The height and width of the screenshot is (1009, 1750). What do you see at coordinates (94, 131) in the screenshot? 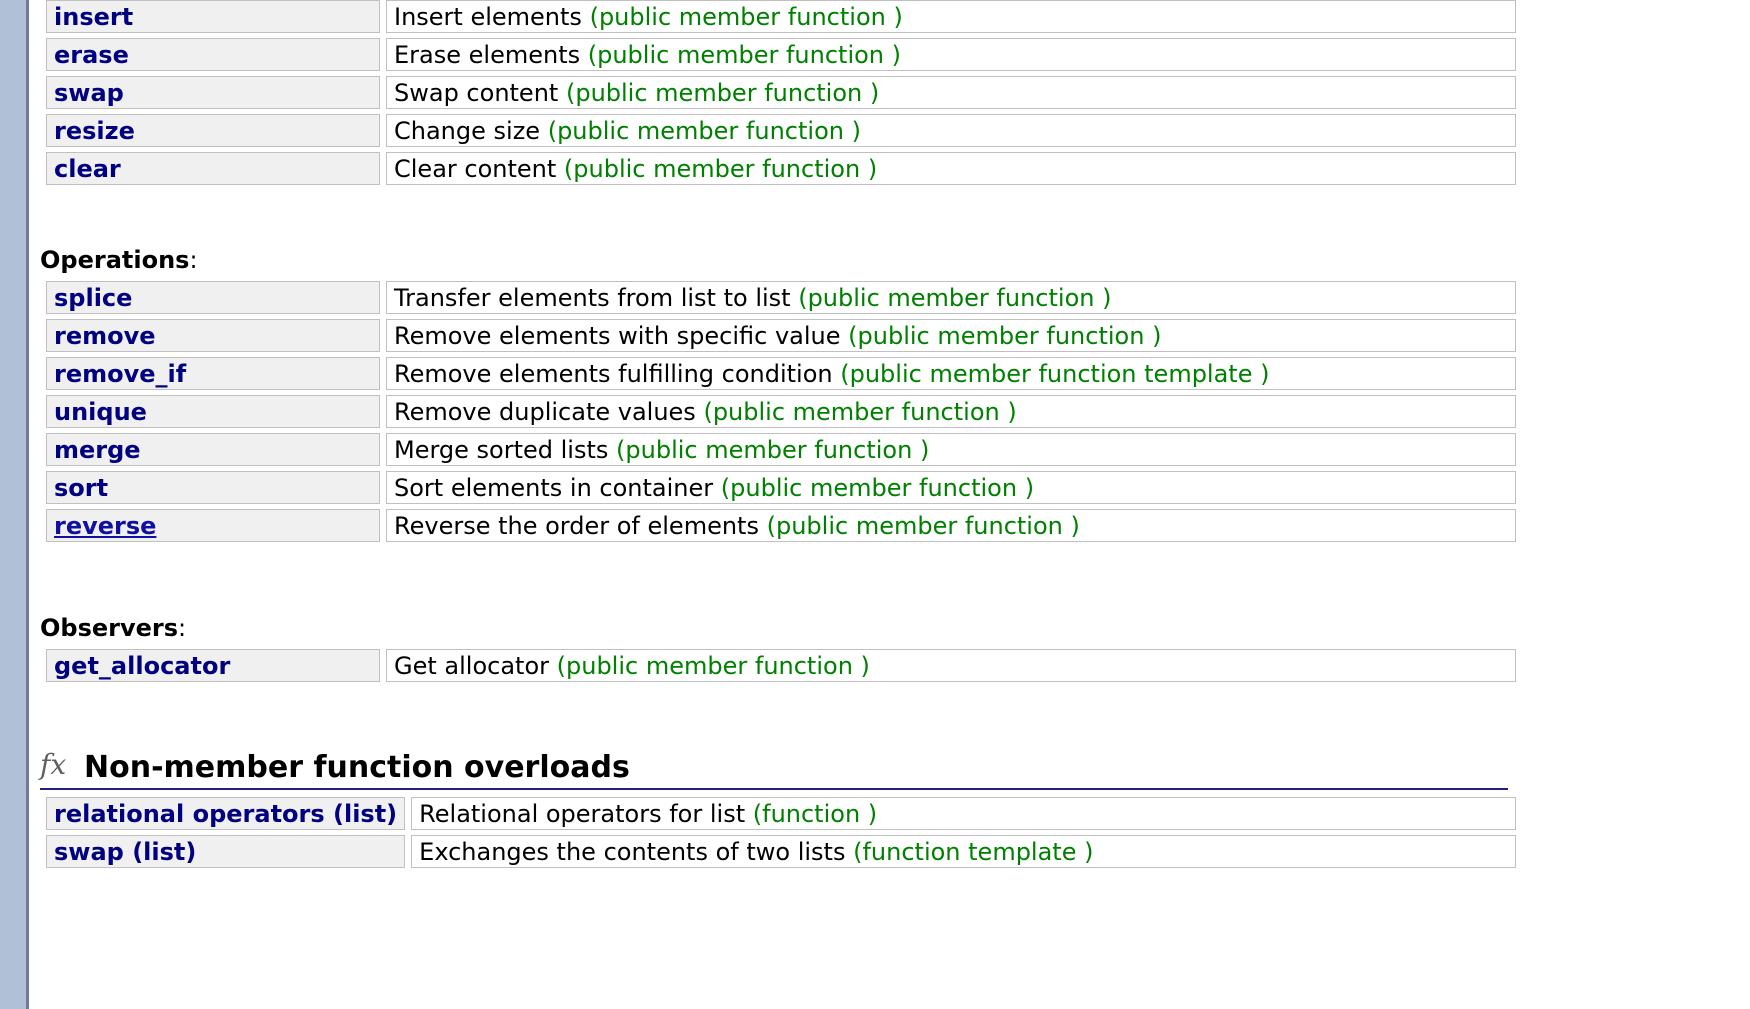
I see `member-link-resize: resize` at bounding box center [94, 131].